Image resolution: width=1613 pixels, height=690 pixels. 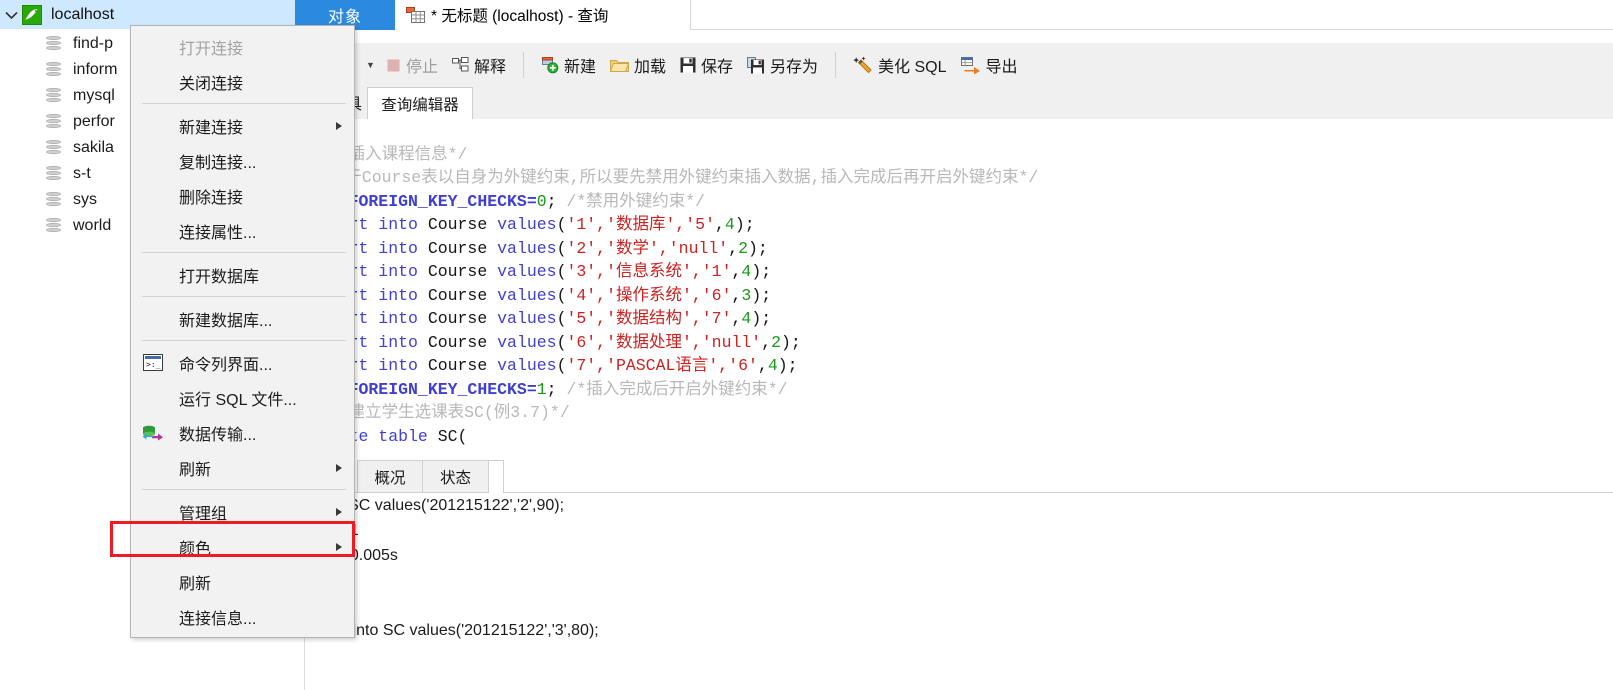 What do you see at coordinates (242, 467) in the screenshot?
I see `menu-item-15: 刷新` at bounding box center [242, 467].